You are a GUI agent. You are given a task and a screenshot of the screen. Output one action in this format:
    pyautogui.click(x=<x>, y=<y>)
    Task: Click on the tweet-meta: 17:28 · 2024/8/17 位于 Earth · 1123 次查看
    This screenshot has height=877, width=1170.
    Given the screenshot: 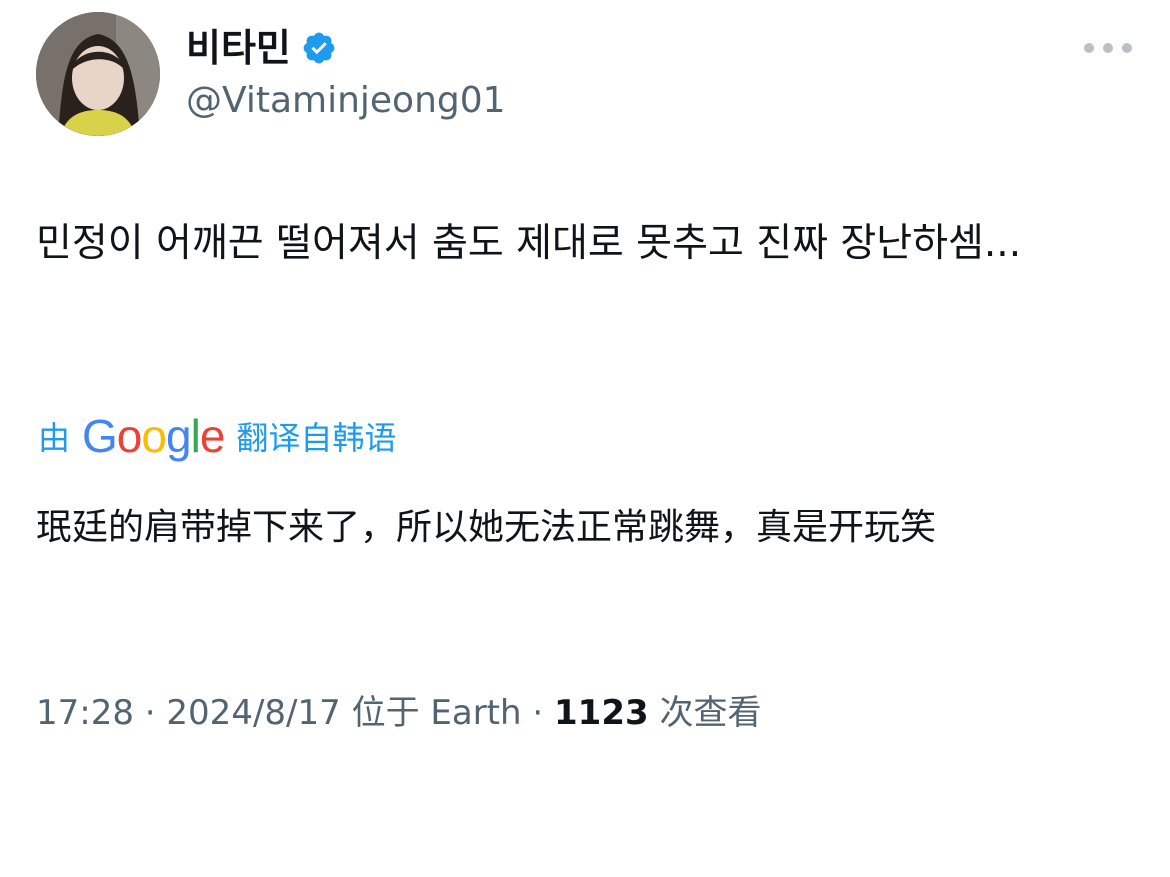 What is the action you would take?
    pyautogui.click(x=398, y=713)
    